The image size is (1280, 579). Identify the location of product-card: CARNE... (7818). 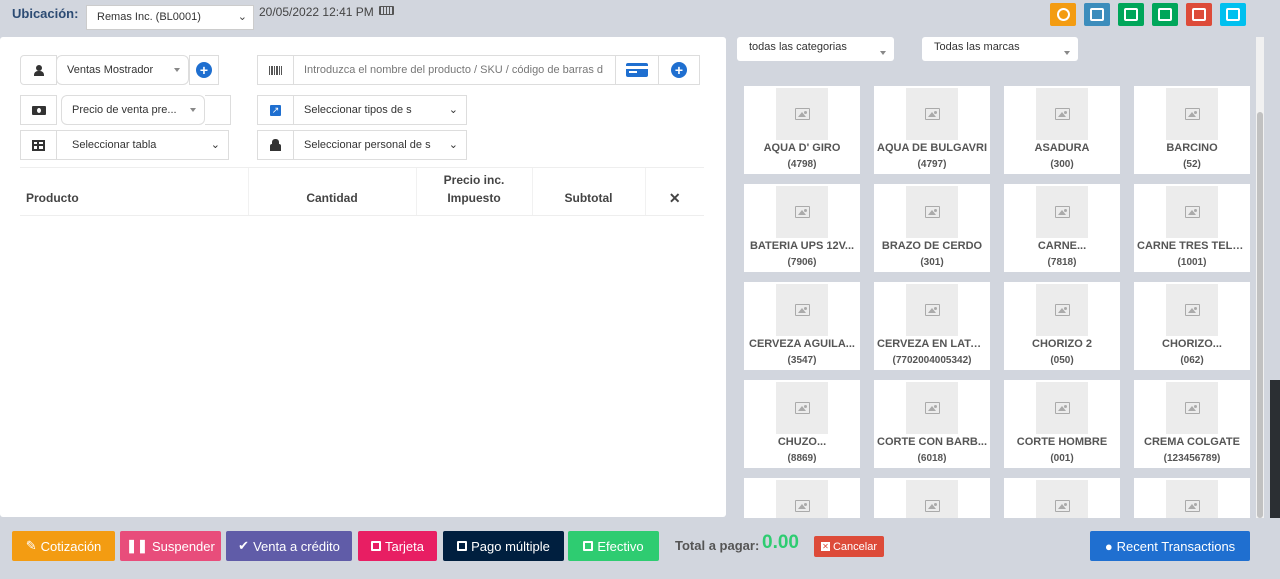
(1062, 228).